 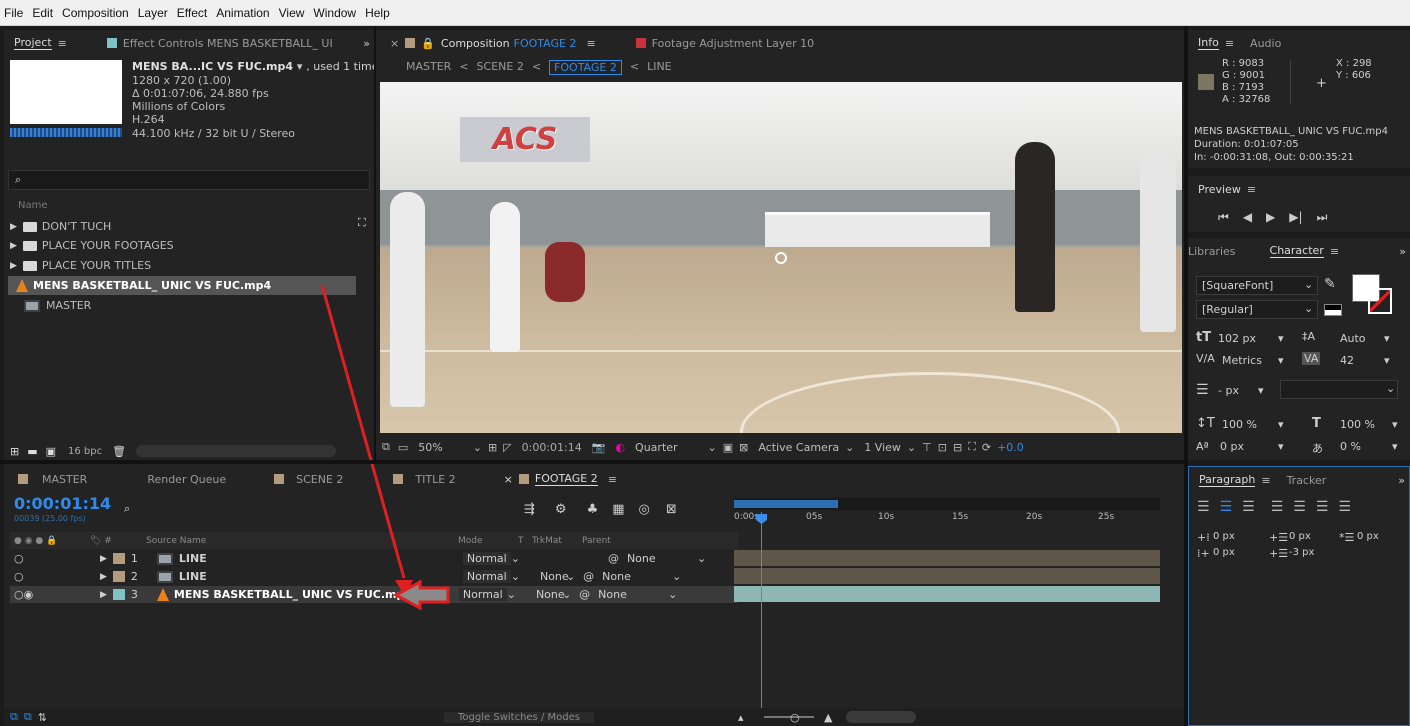 I want to click on font-dropdown-icon: ⌄, so click(x=1308, y=284).